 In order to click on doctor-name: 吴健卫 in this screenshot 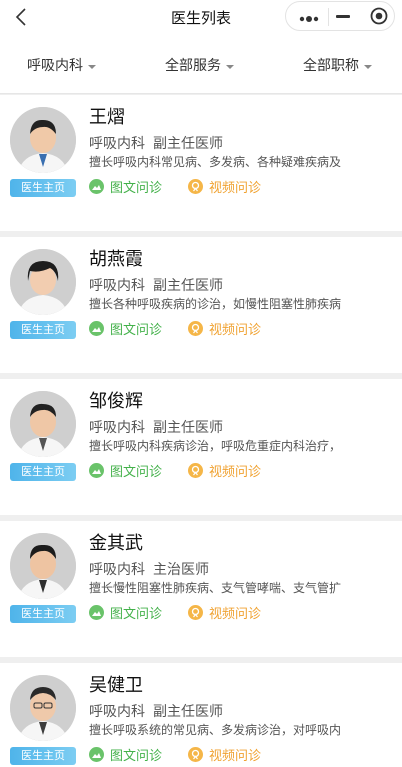, I will do `click(116, 685)`.